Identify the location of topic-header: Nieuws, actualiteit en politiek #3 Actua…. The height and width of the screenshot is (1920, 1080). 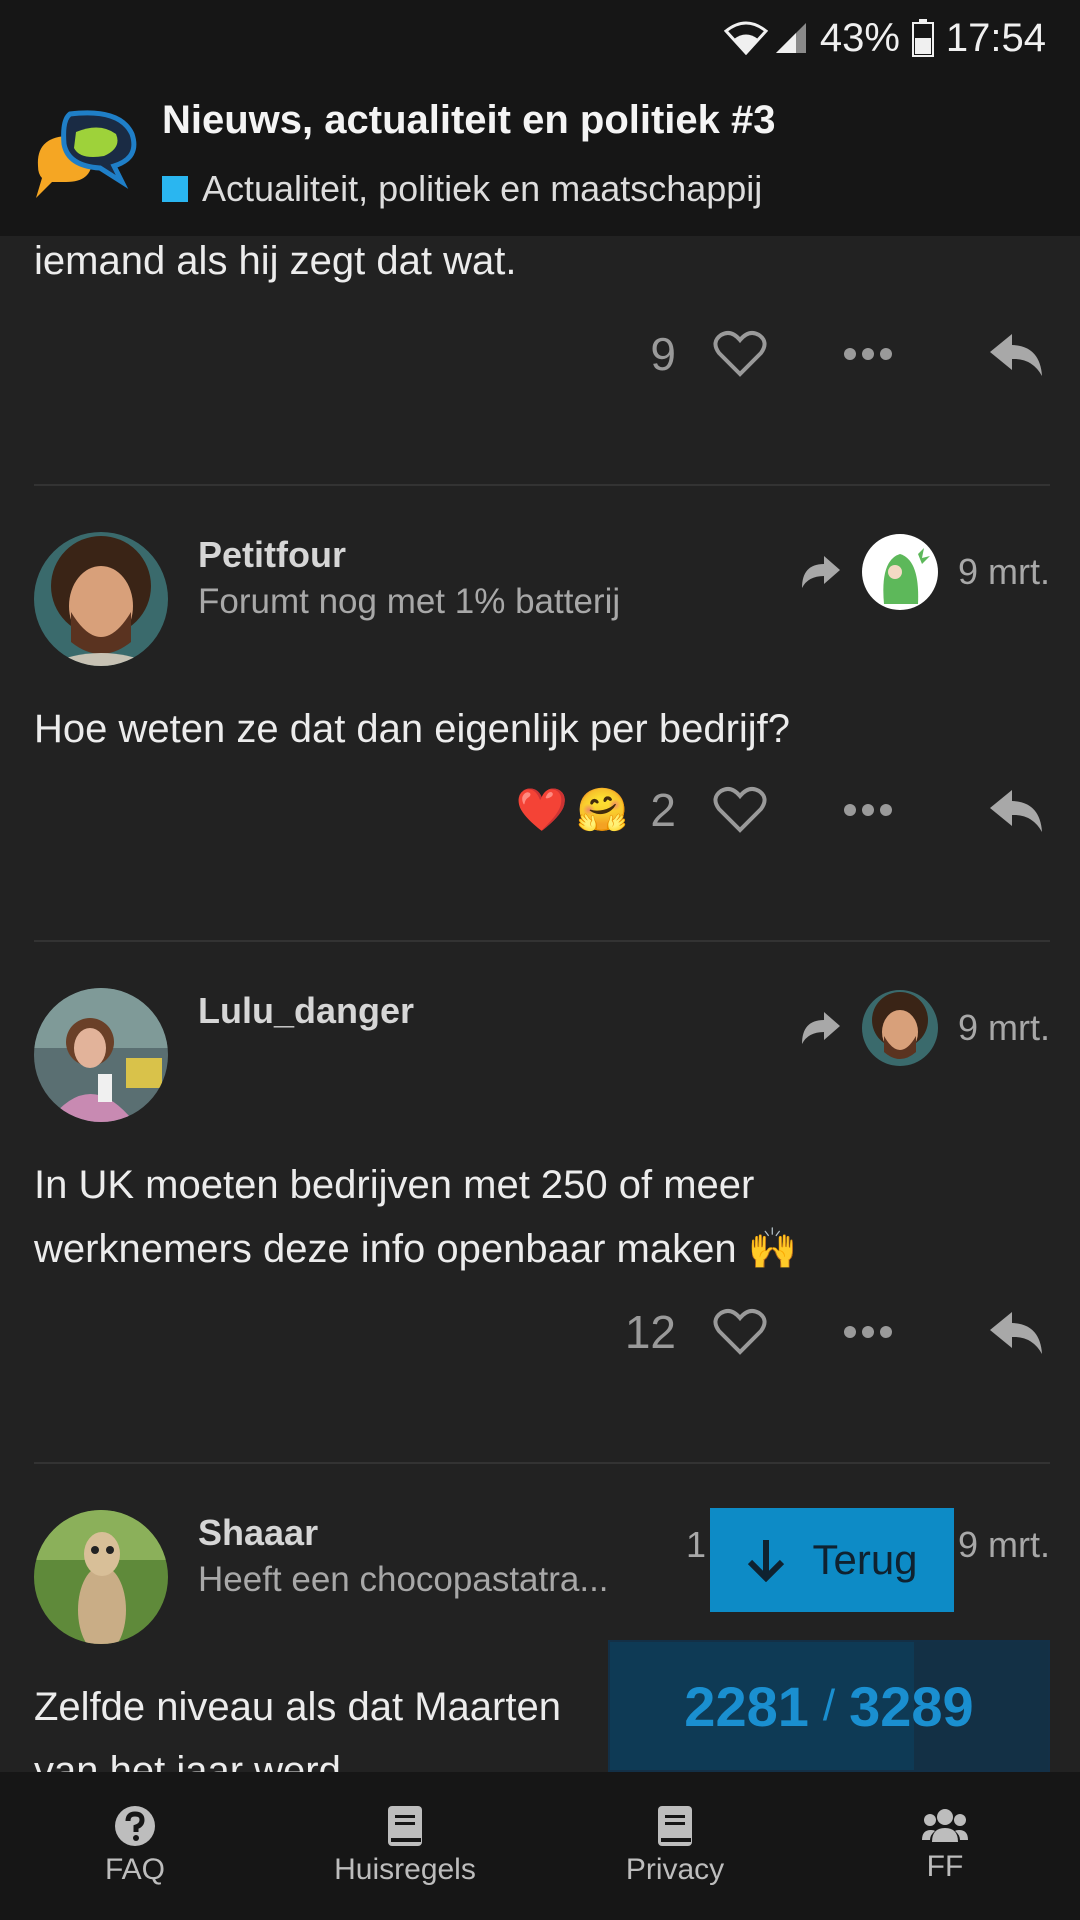
(540, 156).